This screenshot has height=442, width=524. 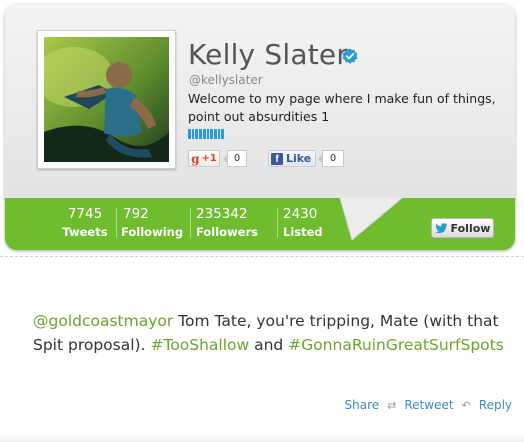 I want to click on reply-icon: ↶, so click(x=466, y=405).